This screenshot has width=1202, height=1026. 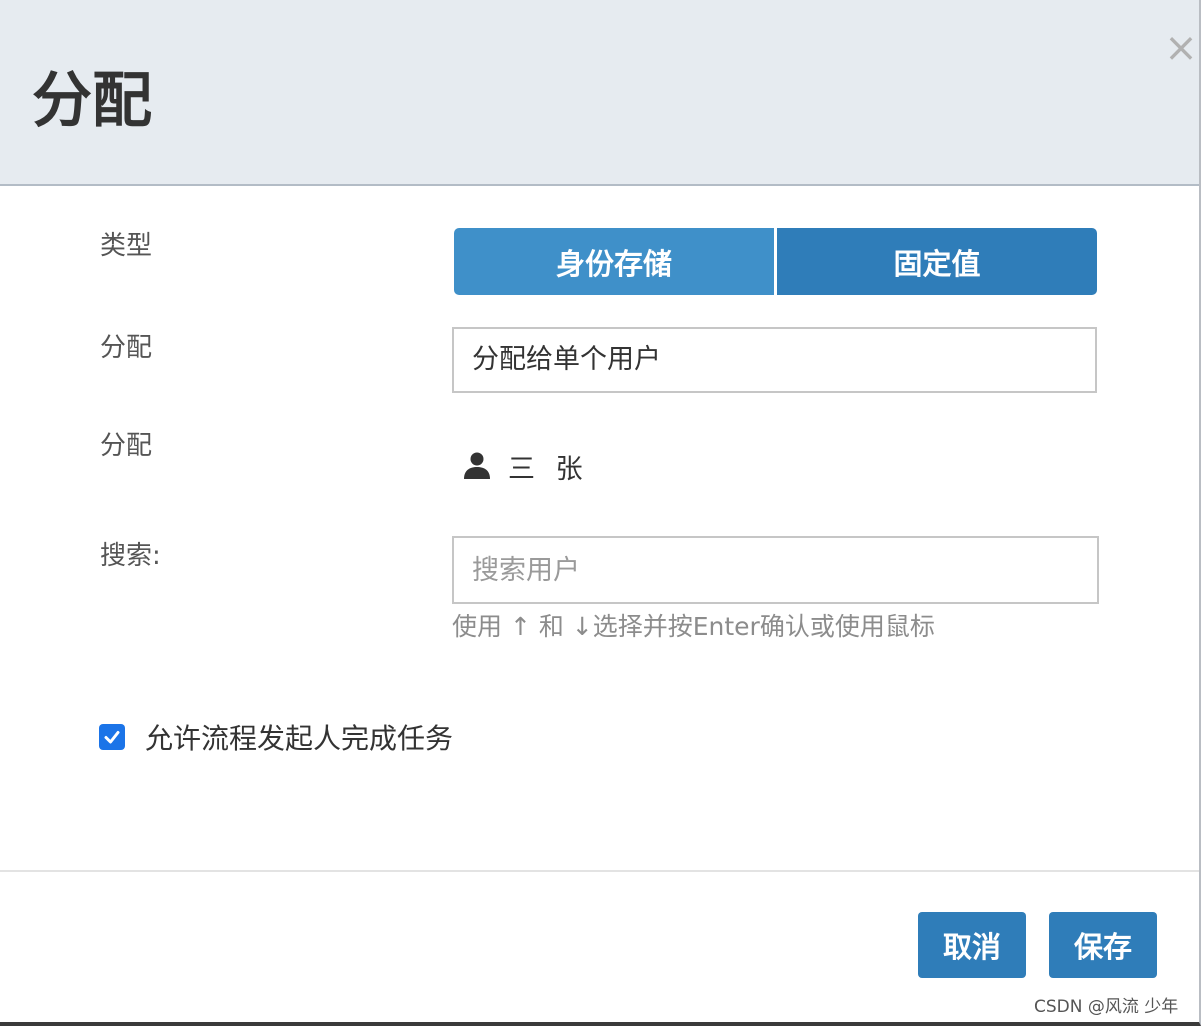 I want to click on save-button: 保存, so click(x=1103, y=945).